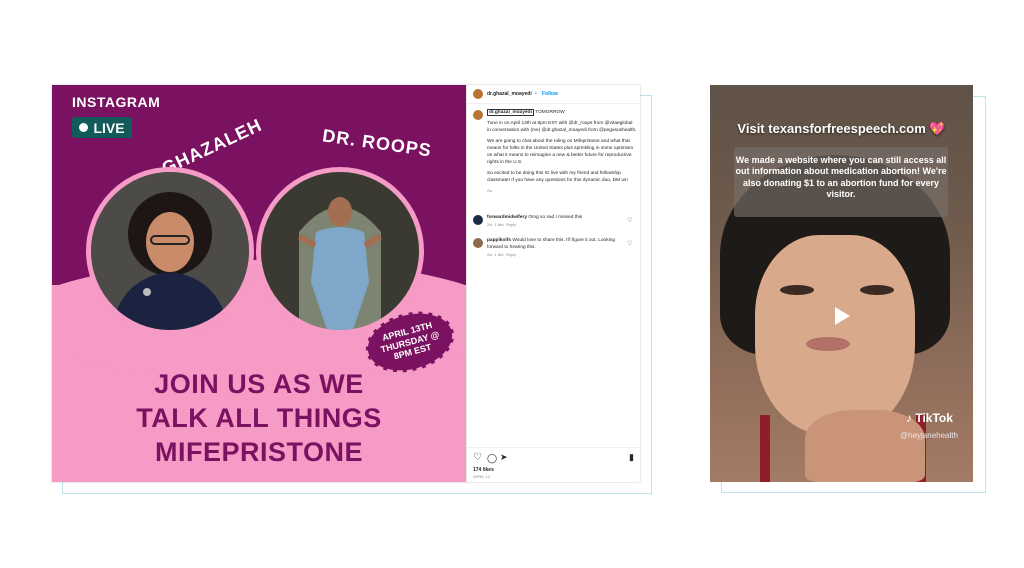 The height and width of the screenshot is (568, 1024). What do you see at coordinates (828, 344) in the screenshot?
I see `subject-lips` at bounding box center [828, 344].